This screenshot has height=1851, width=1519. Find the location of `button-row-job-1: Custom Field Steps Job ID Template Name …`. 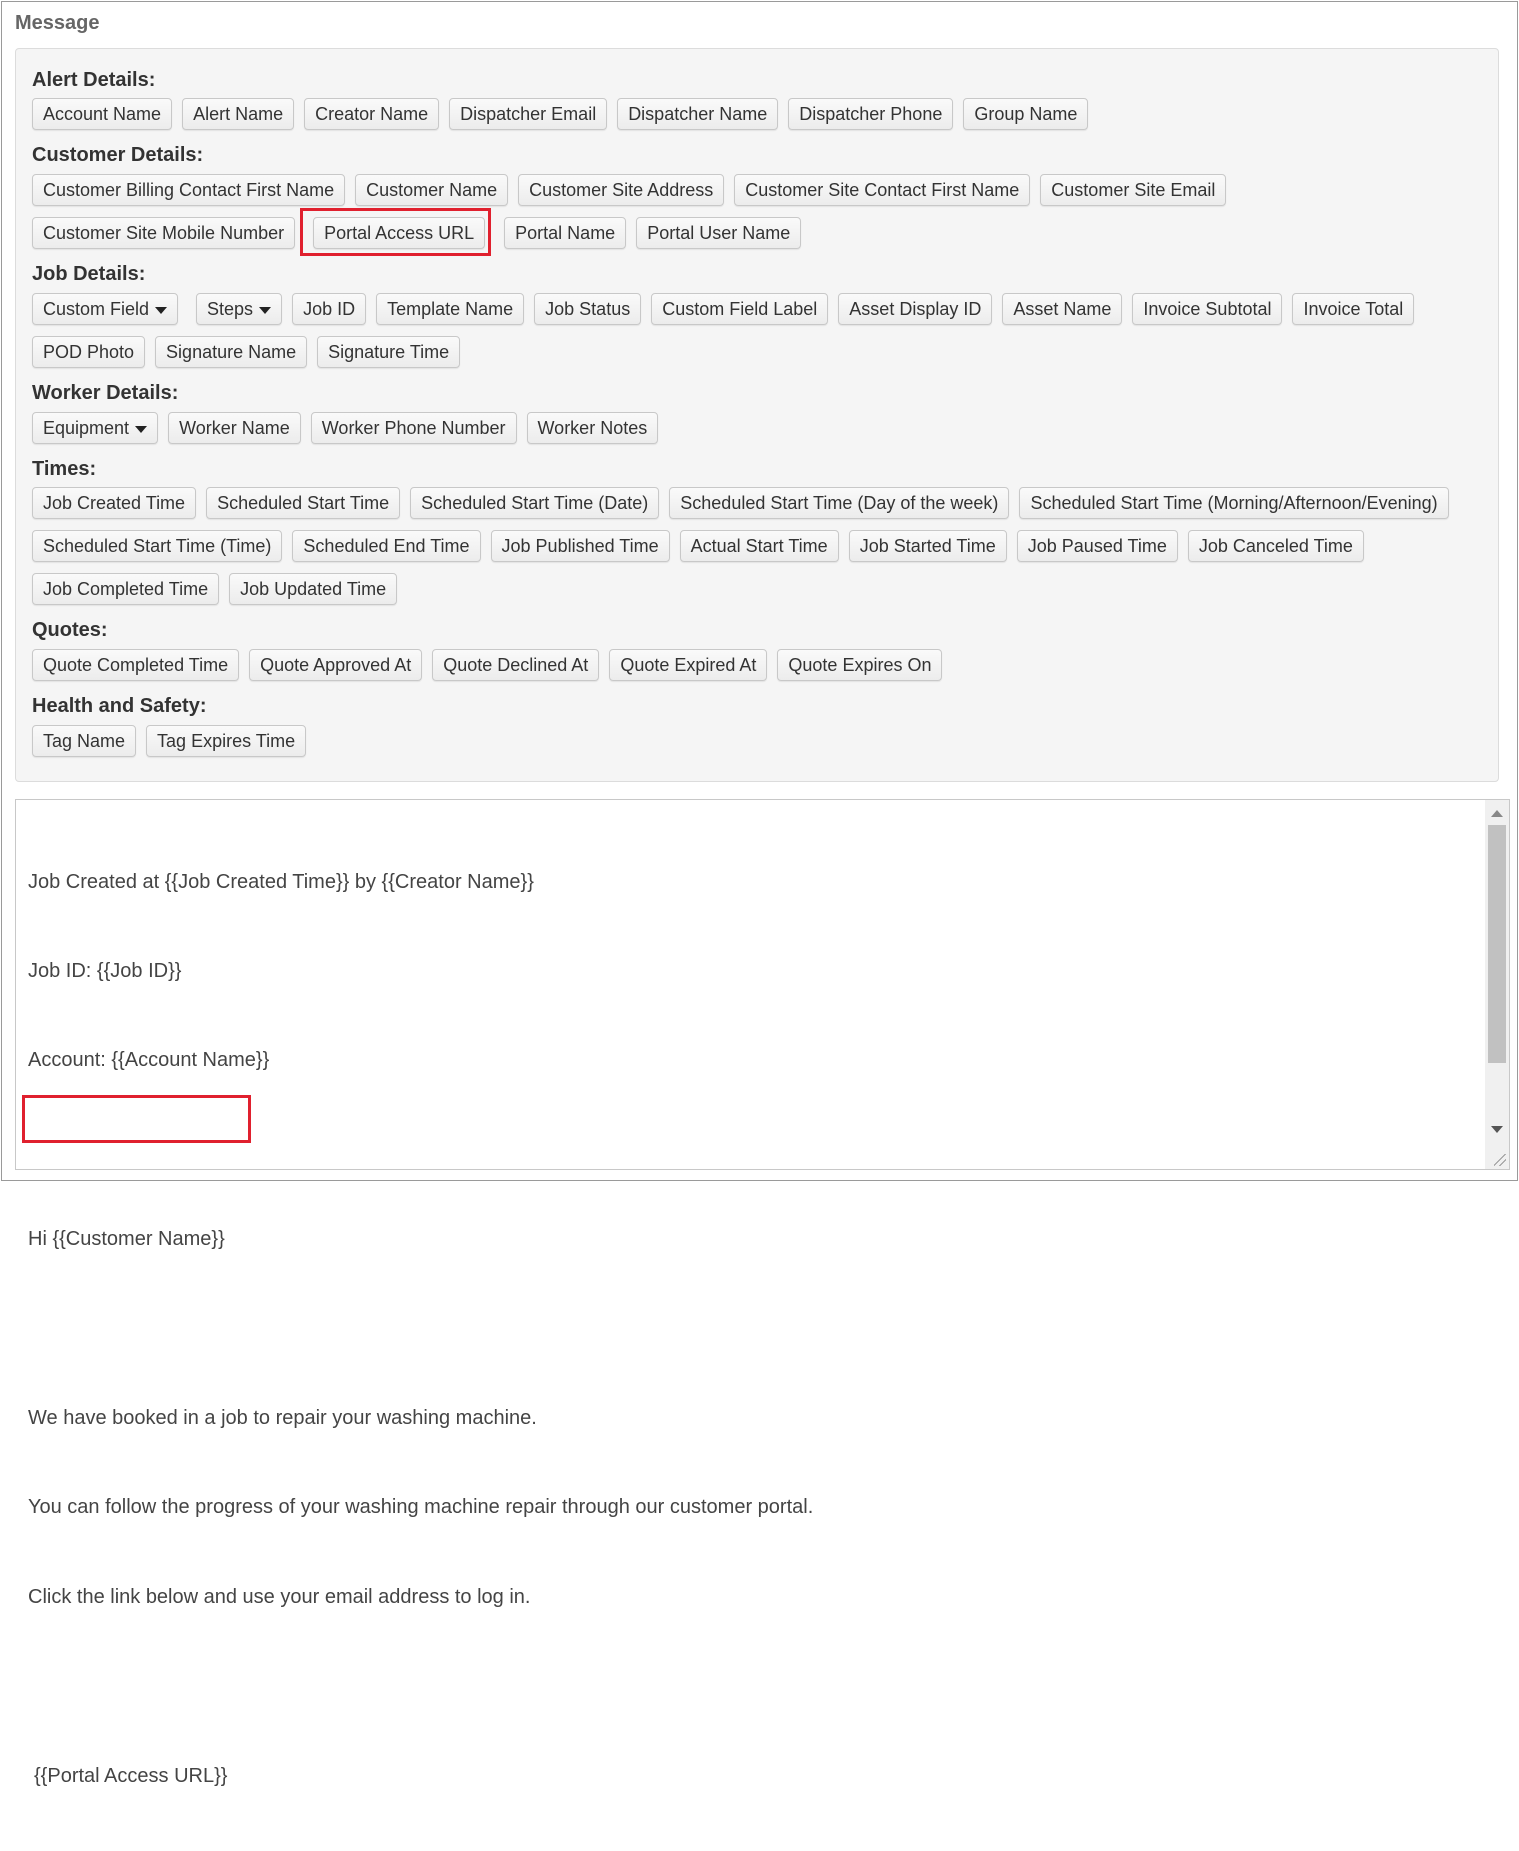

button-row-job-1: Custom Field Steps Job ID Template Name … is located at coordinates (723, 309).